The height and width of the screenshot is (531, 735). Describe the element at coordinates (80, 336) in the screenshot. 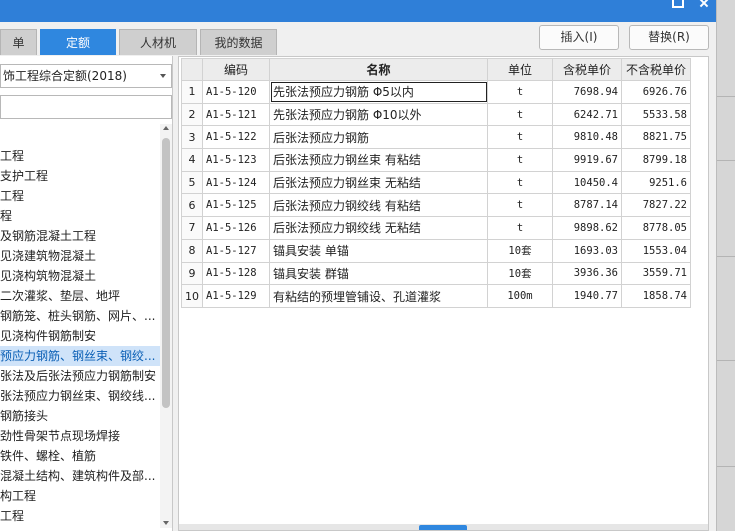

I see `tree-item: 见浇构件钢筋制安` at that location.